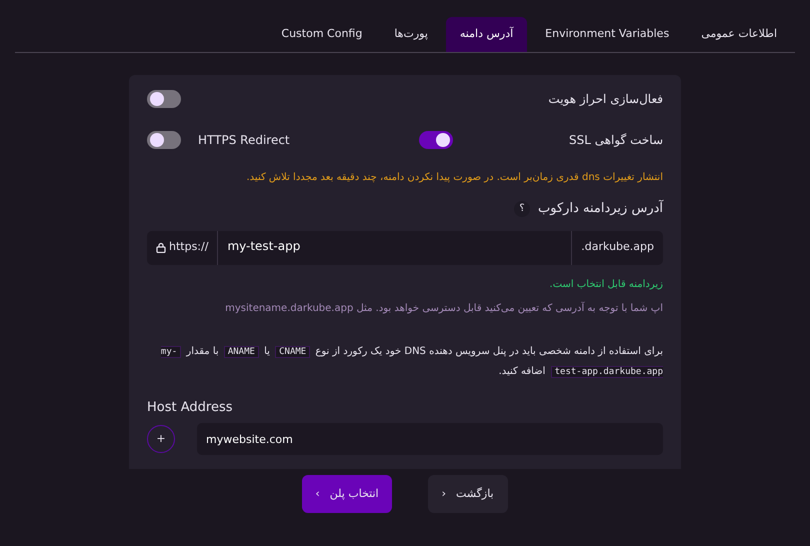  What do you see at coordinates (739, 34) in the screenshot?
I see `tab: اطلاعات عمومی` at bounding box center [739, 34].